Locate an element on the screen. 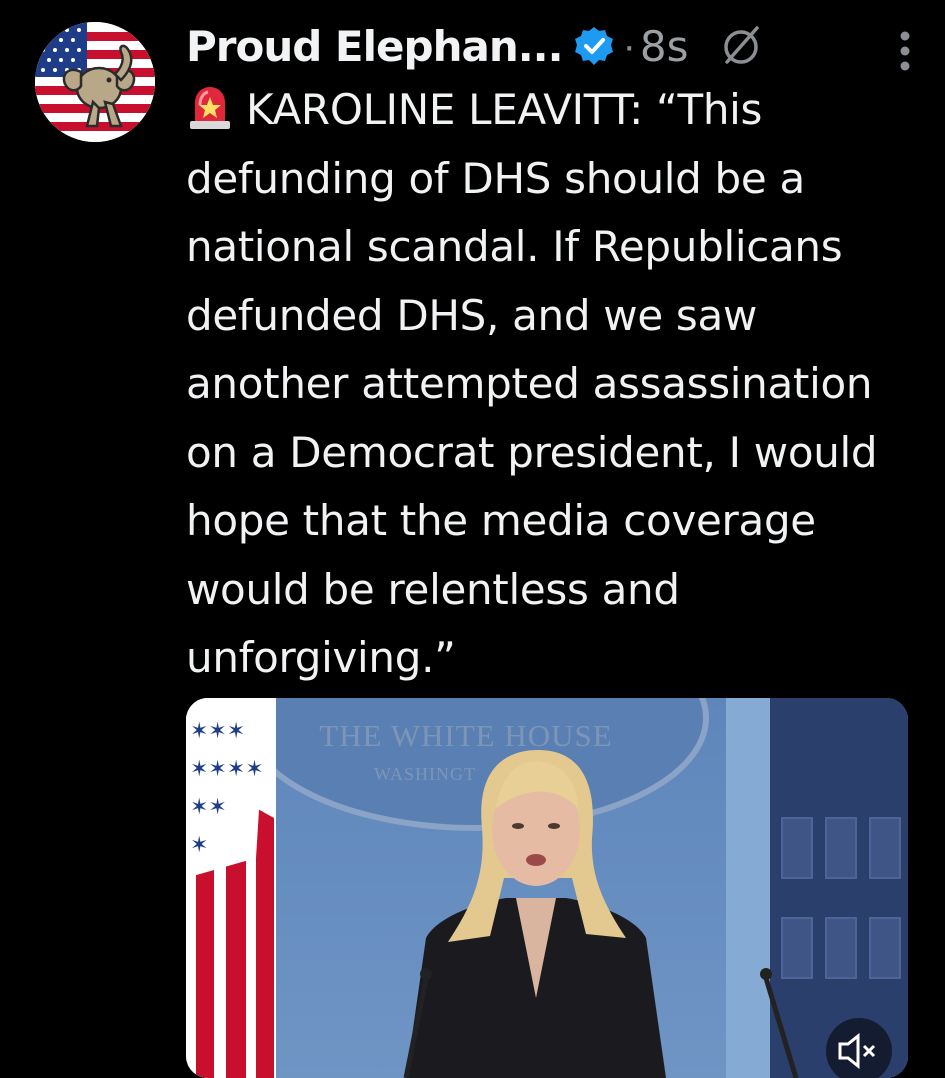  more-vertical-icon is located at coordinates (905, 51).